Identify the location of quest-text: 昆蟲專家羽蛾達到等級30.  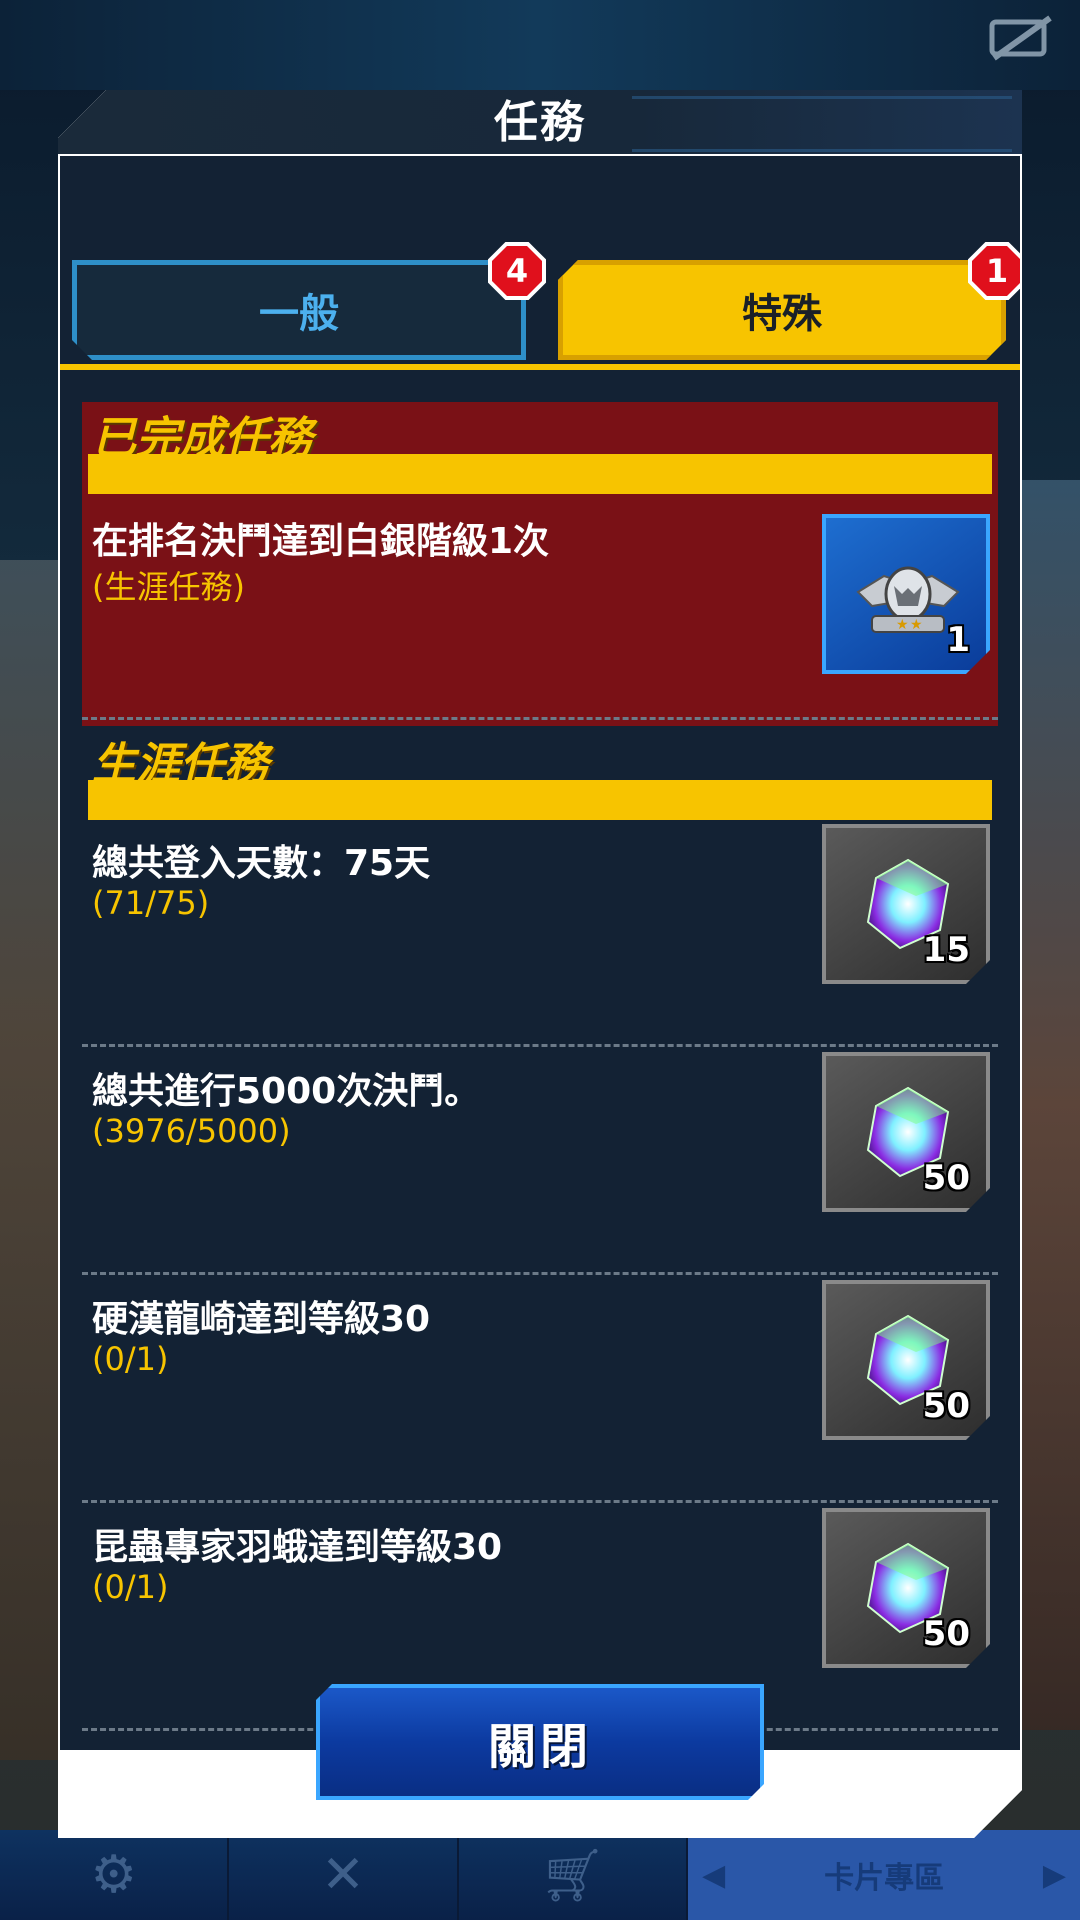
(297, 1547).